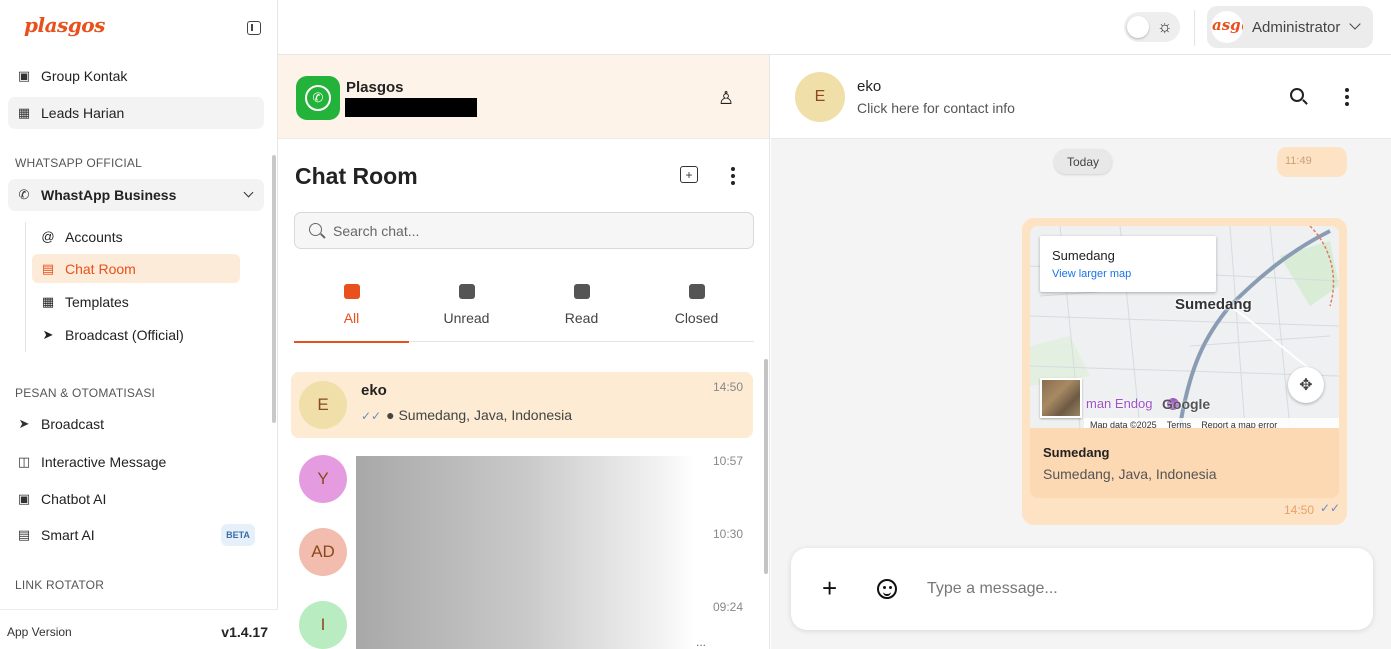 Image resolution: width=1391 pixels, height=649 pixels. What do you see at coordinates (24, 75) in the screenshot?
I see `contact-group-icon: ▣` at bounding box center [24, 75].